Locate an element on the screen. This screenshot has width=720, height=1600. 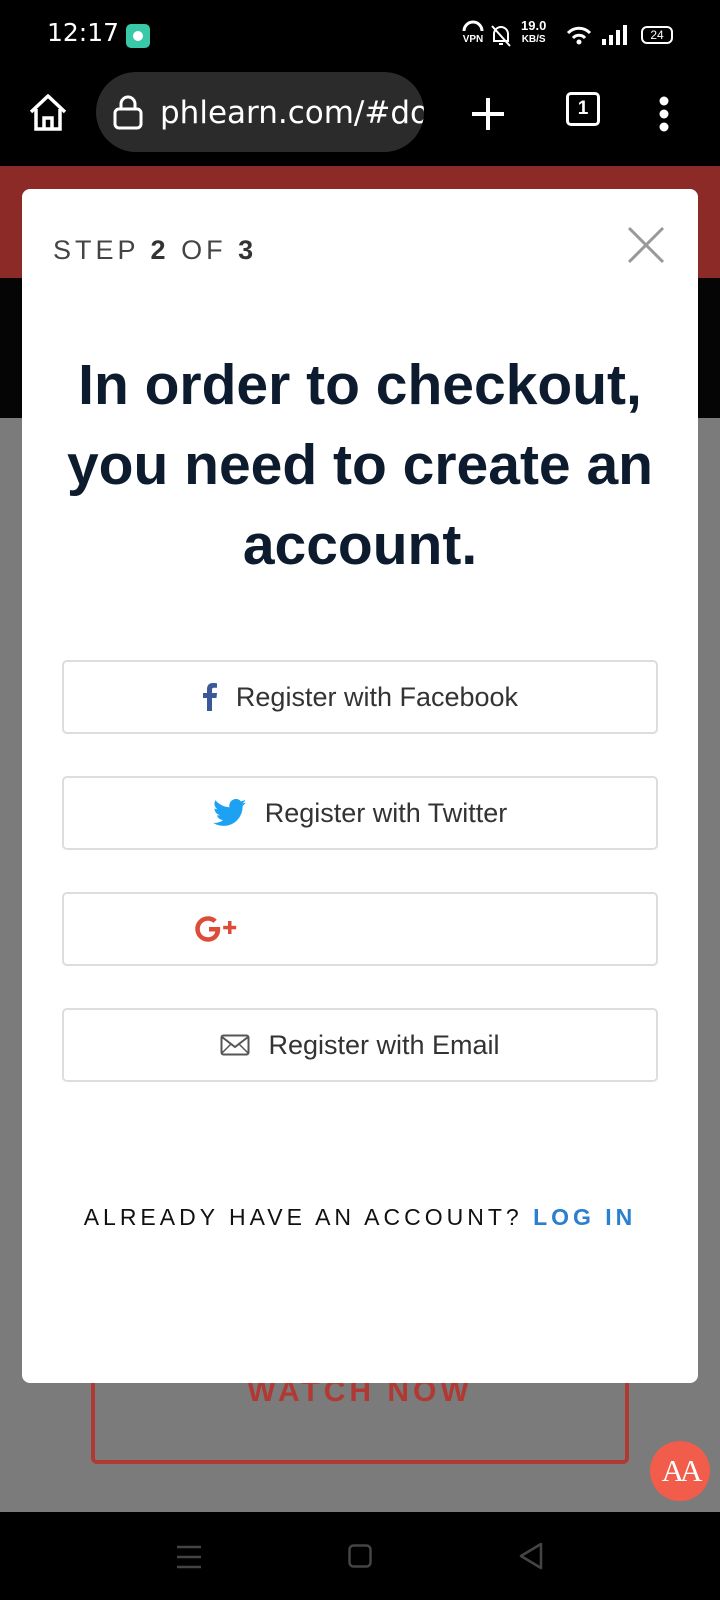
status-time: 12:17 is located at coordinates (83, 32).